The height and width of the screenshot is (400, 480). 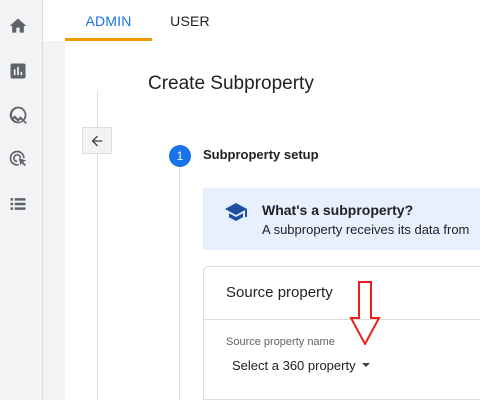 I want to click on arrow-back-icon, so click(x=97, y=140).